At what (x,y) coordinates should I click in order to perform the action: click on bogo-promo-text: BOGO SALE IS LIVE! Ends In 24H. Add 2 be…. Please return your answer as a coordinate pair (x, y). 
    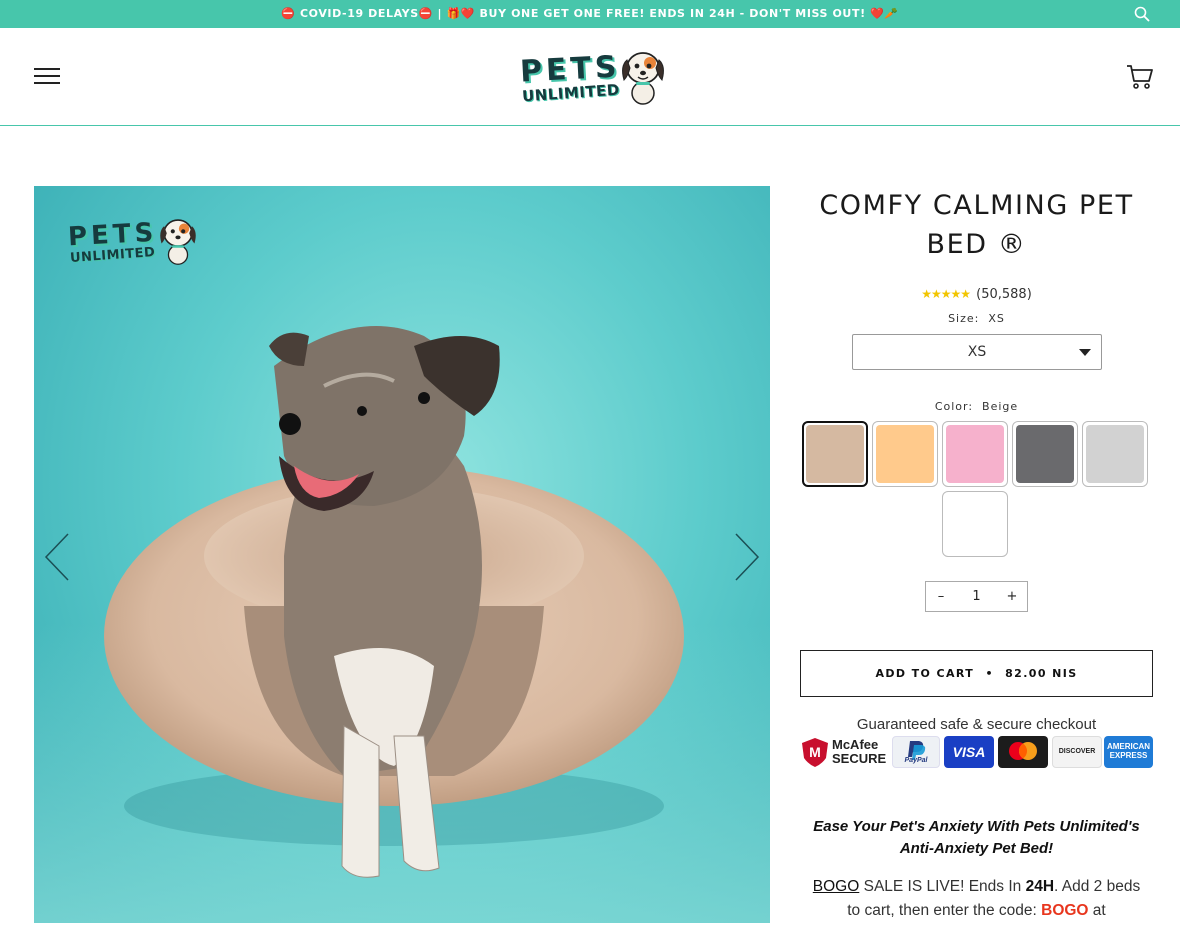
    Looking at the image, I should click on (976, 899).